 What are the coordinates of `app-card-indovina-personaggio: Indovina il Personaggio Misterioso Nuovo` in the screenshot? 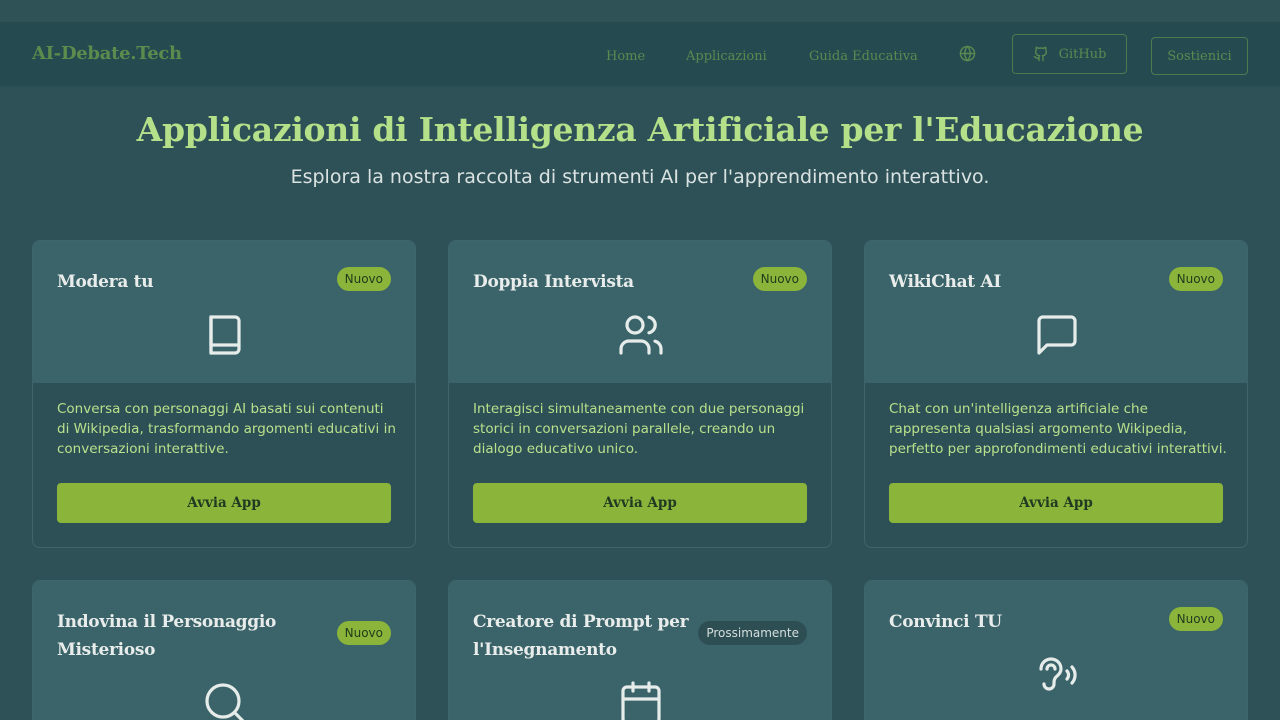 It's located at (224, 650).